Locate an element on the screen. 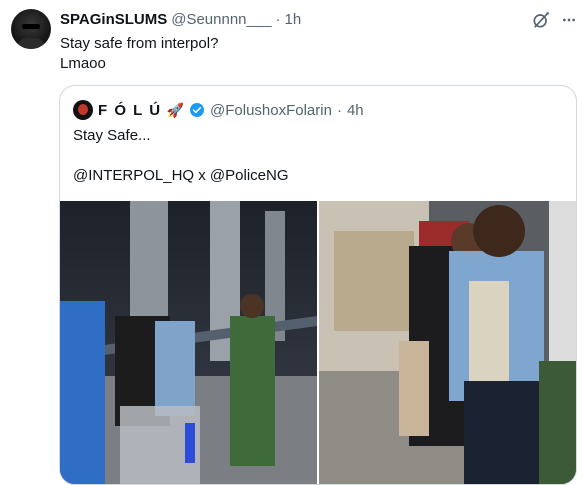  tweet-line: Lmaoo is located at coordinates (83, 63).